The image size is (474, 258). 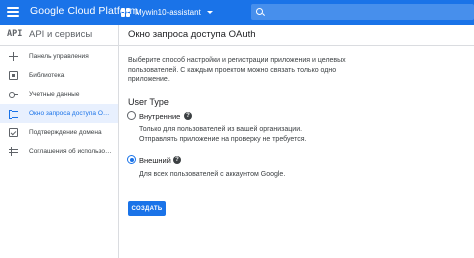 I want to click on library-icon, so click(x=13, y=75).